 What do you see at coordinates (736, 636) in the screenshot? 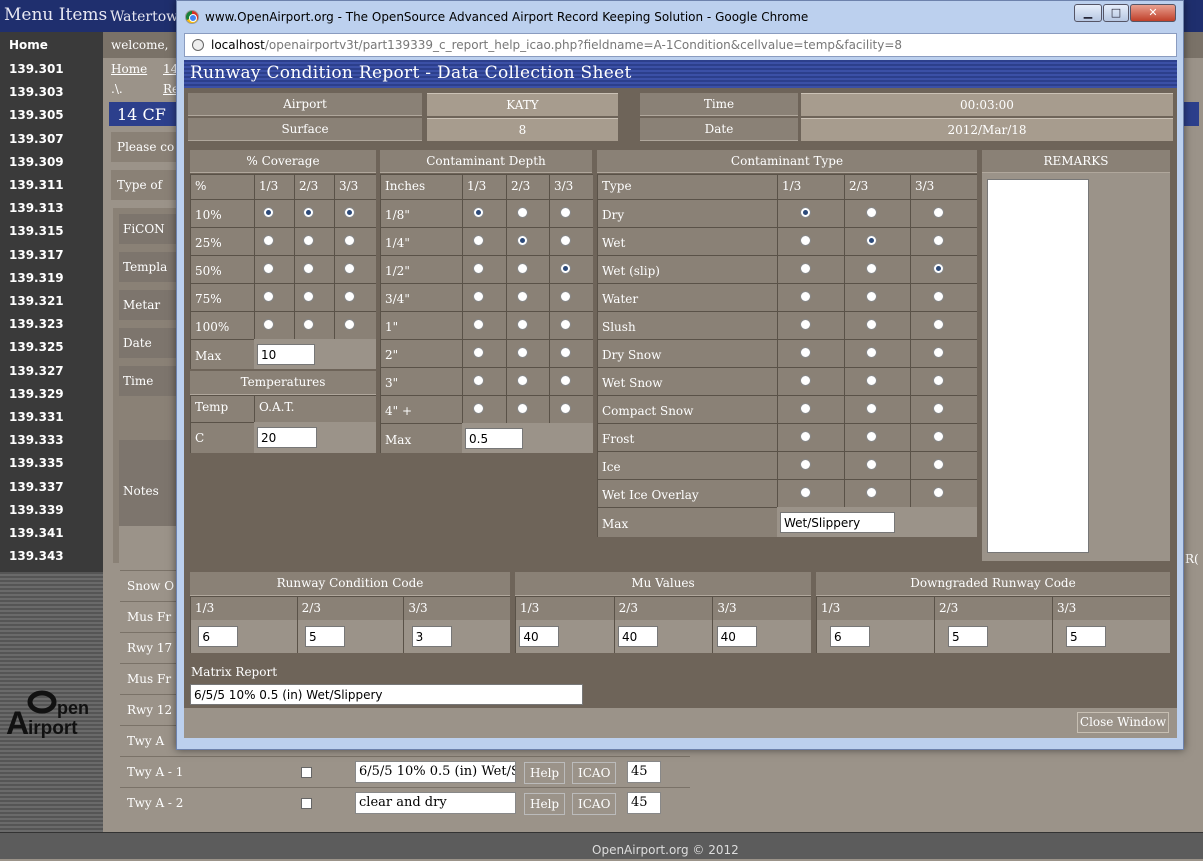
I see `mu-input-2: 40` at bounding box center [736, 636].